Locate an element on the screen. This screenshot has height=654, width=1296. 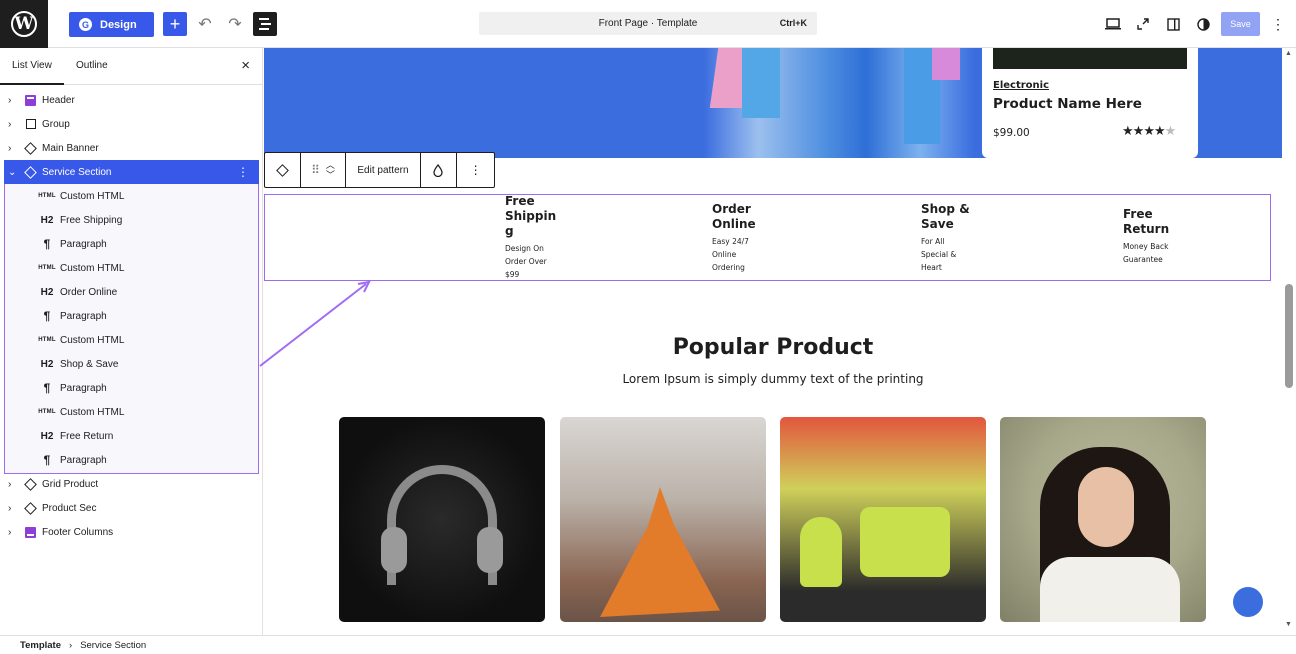
product-image-dress is located at coordinates (663, 519).